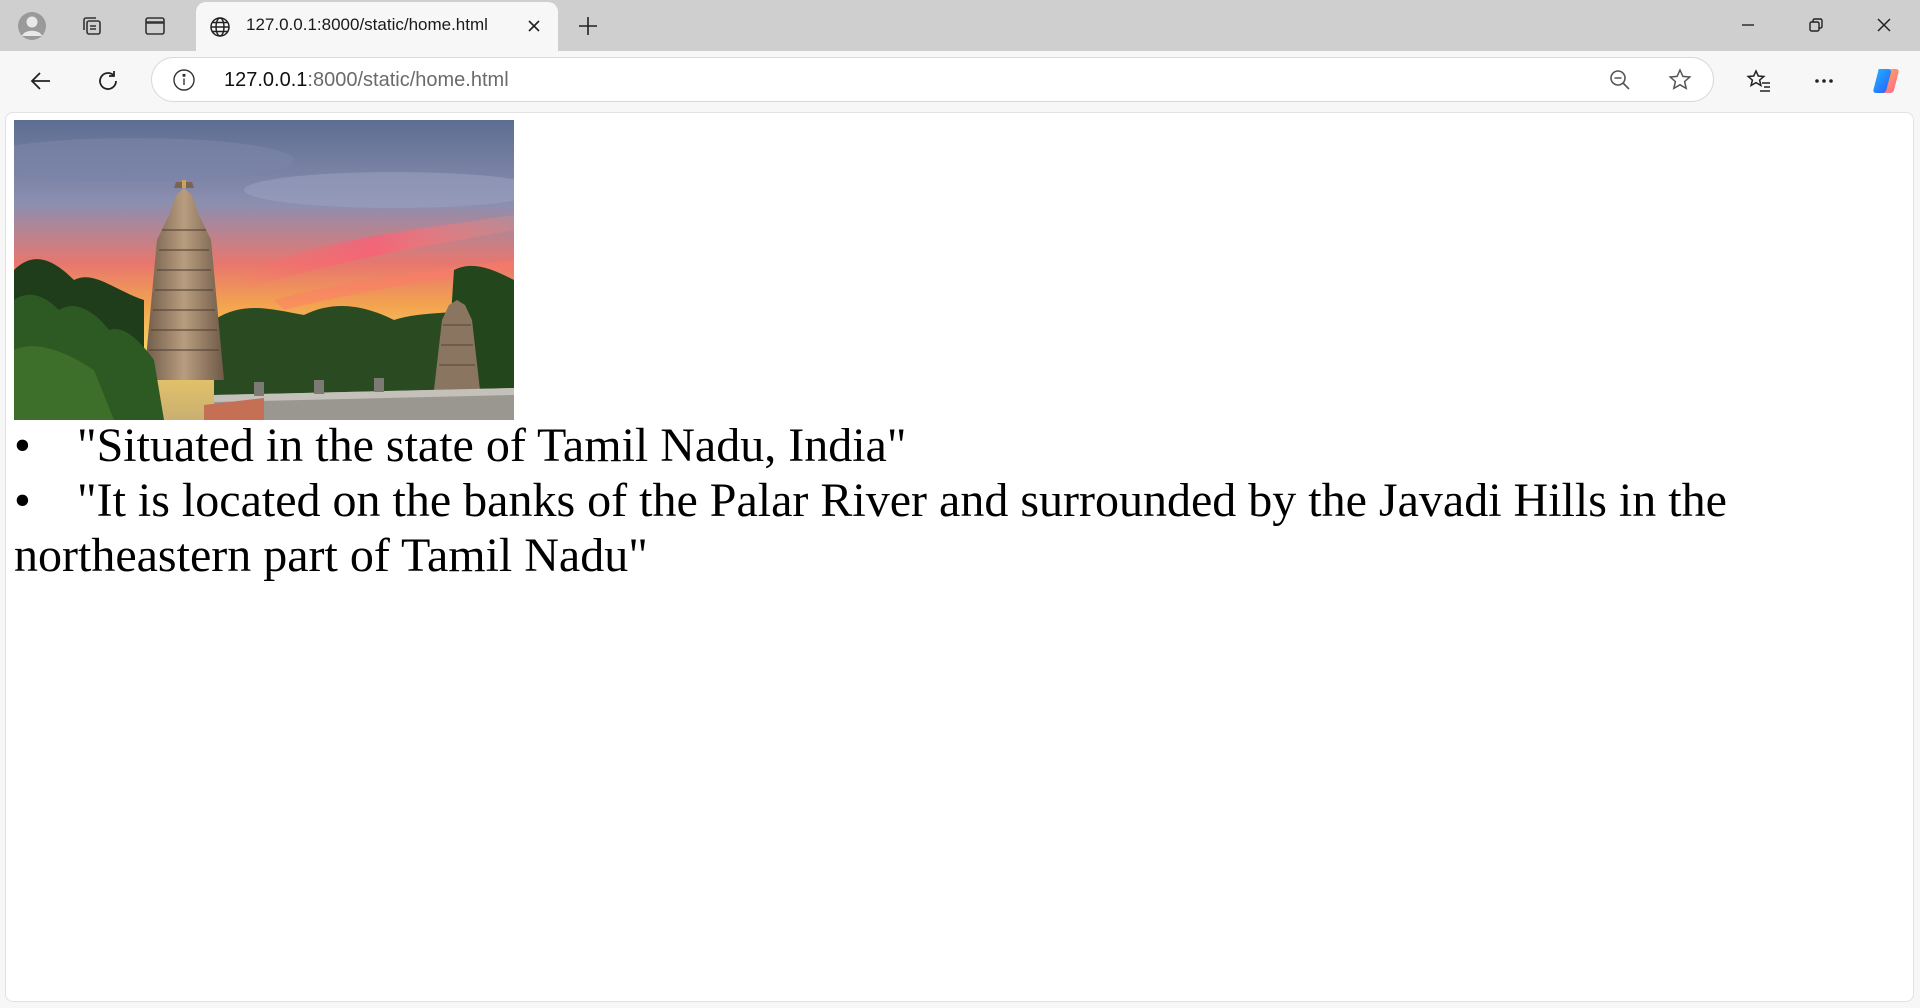  Describe the element at coordinates (960, 25) in the screenshot. I see `tab-strip: 127.0.0.1:8000/static/home.html` at that location.